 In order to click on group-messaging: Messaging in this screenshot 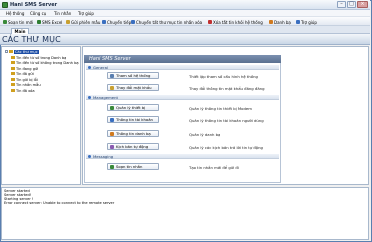, I will do `click(182, 156)`.